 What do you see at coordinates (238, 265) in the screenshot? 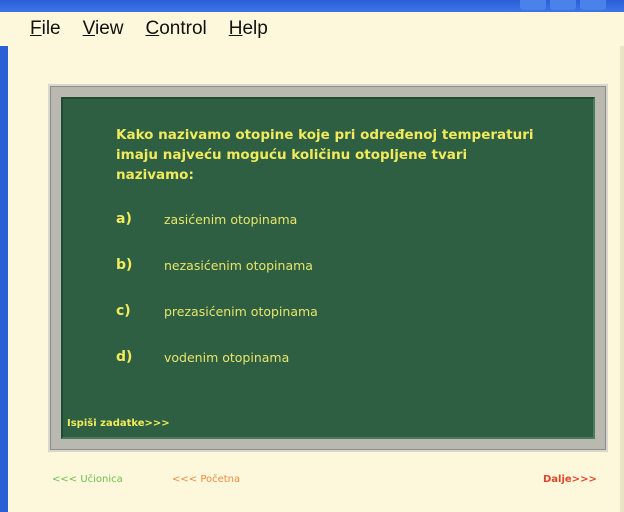
I see `answer-text: nezasićenim otopinama` at bounding box center [238, 265].